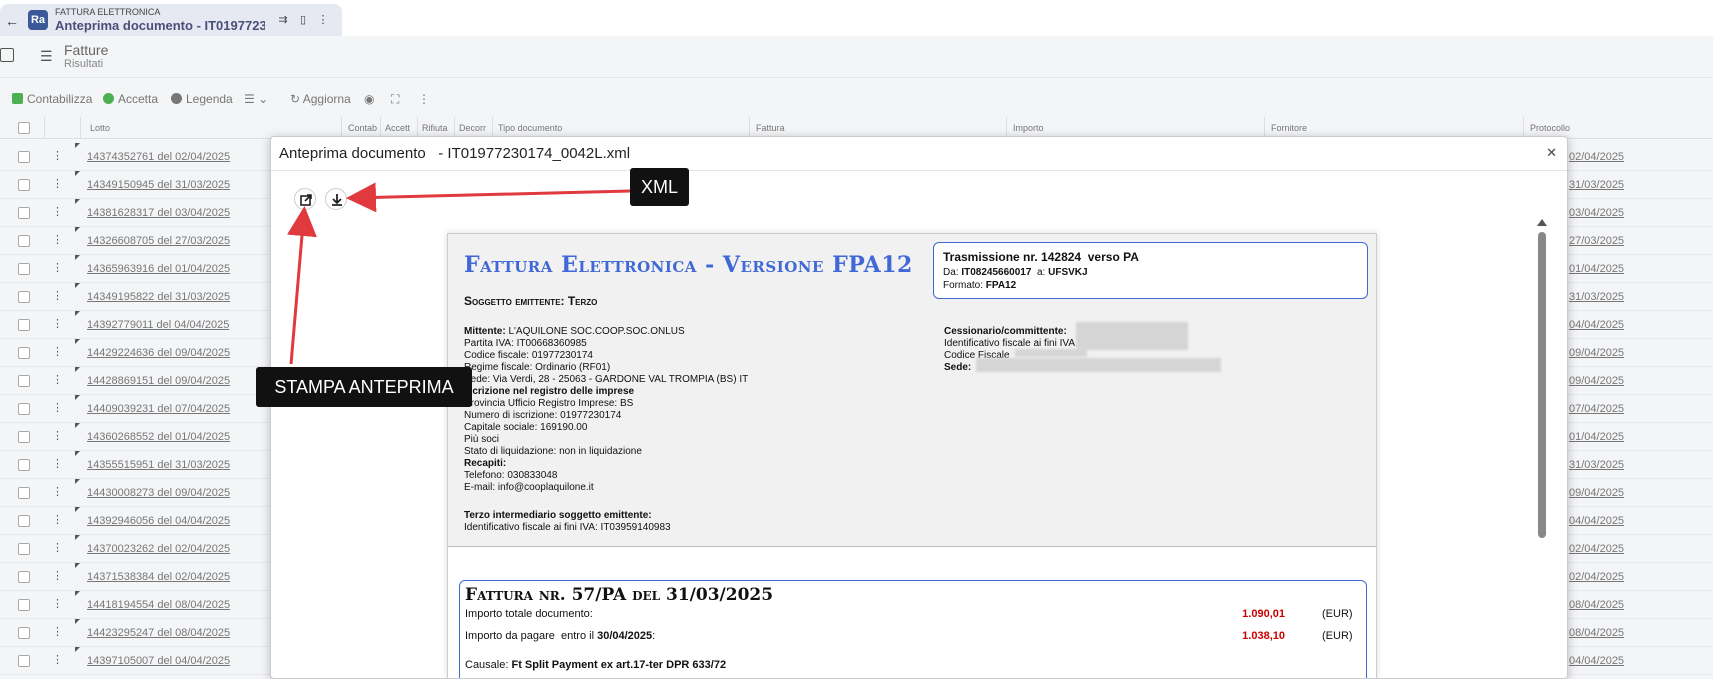  I want to click on col-importo: Importo, so click(1028, 128).